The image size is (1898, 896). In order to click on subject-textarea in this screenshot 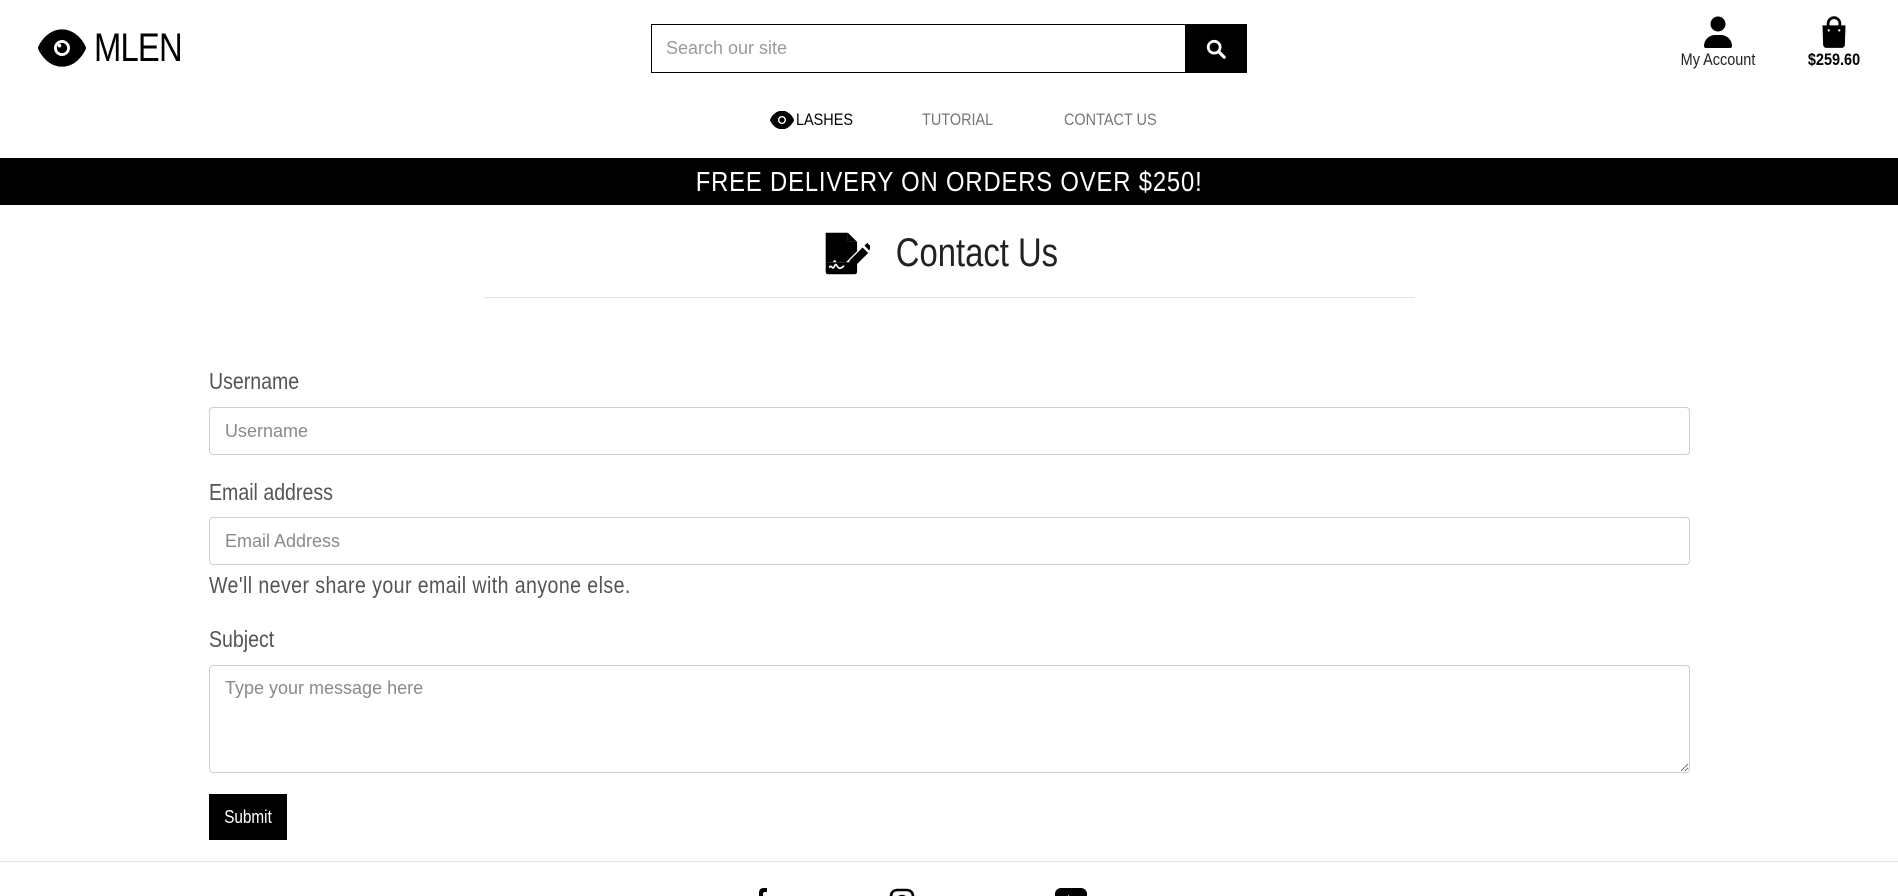, I will do `click(949, 719)`.